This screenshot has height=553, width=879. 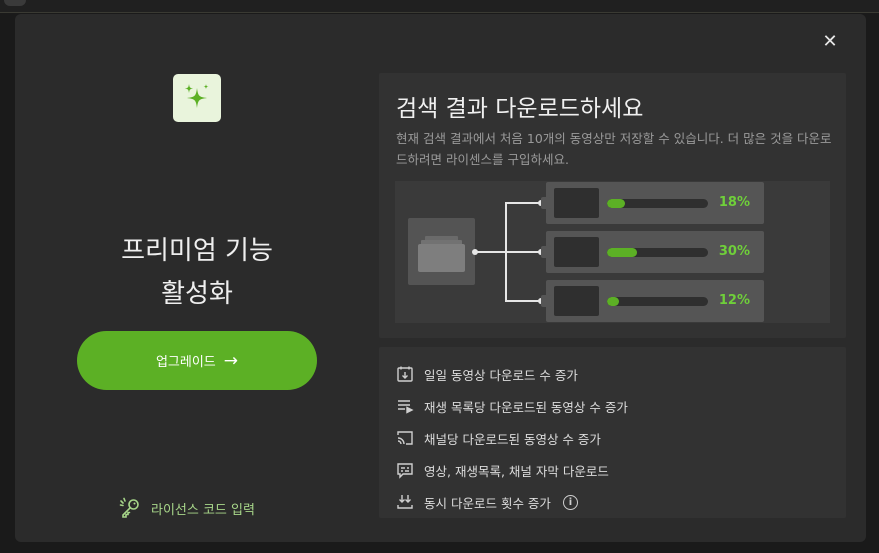 I want to click on top-bar-handle, so click(x=15, y=3).